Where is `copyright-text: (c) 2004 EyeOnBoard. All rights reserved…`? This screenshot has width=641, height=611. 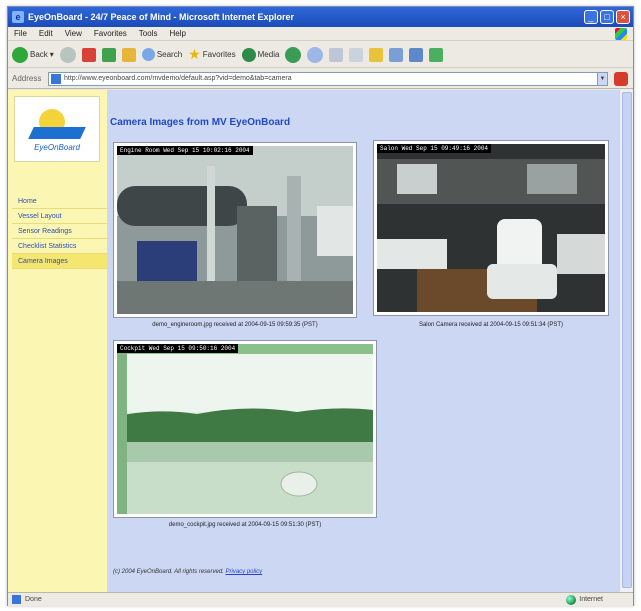
copyright-text: (c) 2004 EyeOnBoard. All rights reserved… is located at coordinates (168, 572).